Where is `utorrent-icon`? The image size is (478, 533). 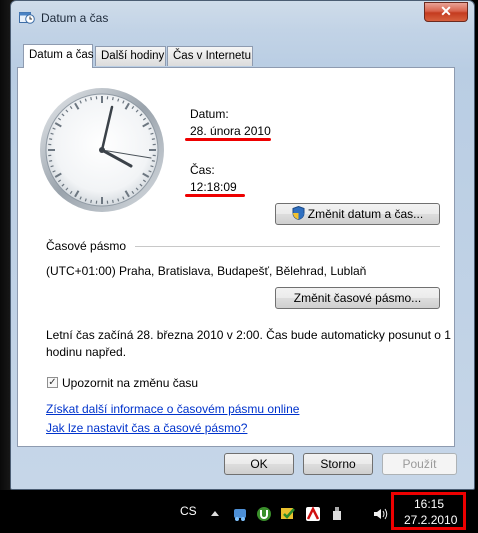
utorrent-icon is located at coordinates (264, 514).